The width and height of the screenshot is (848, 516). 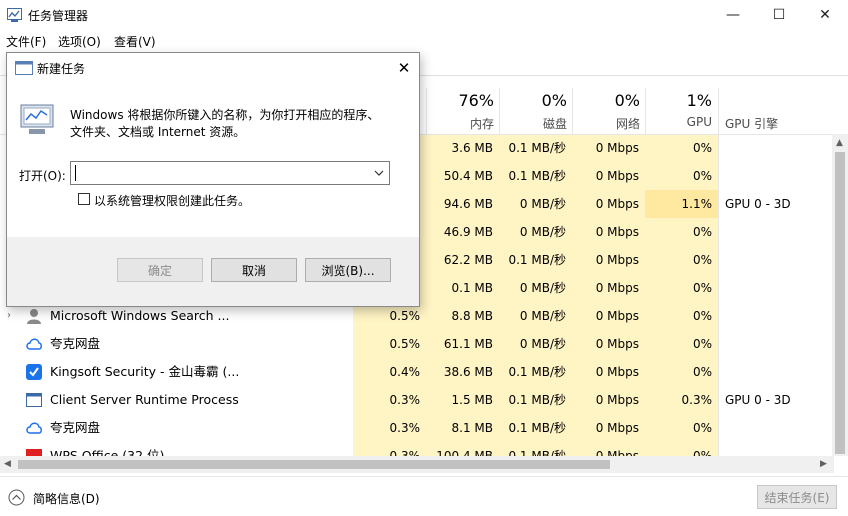 I want to click on cell-memory: 50.4 MB, so click(x=468, y=176).